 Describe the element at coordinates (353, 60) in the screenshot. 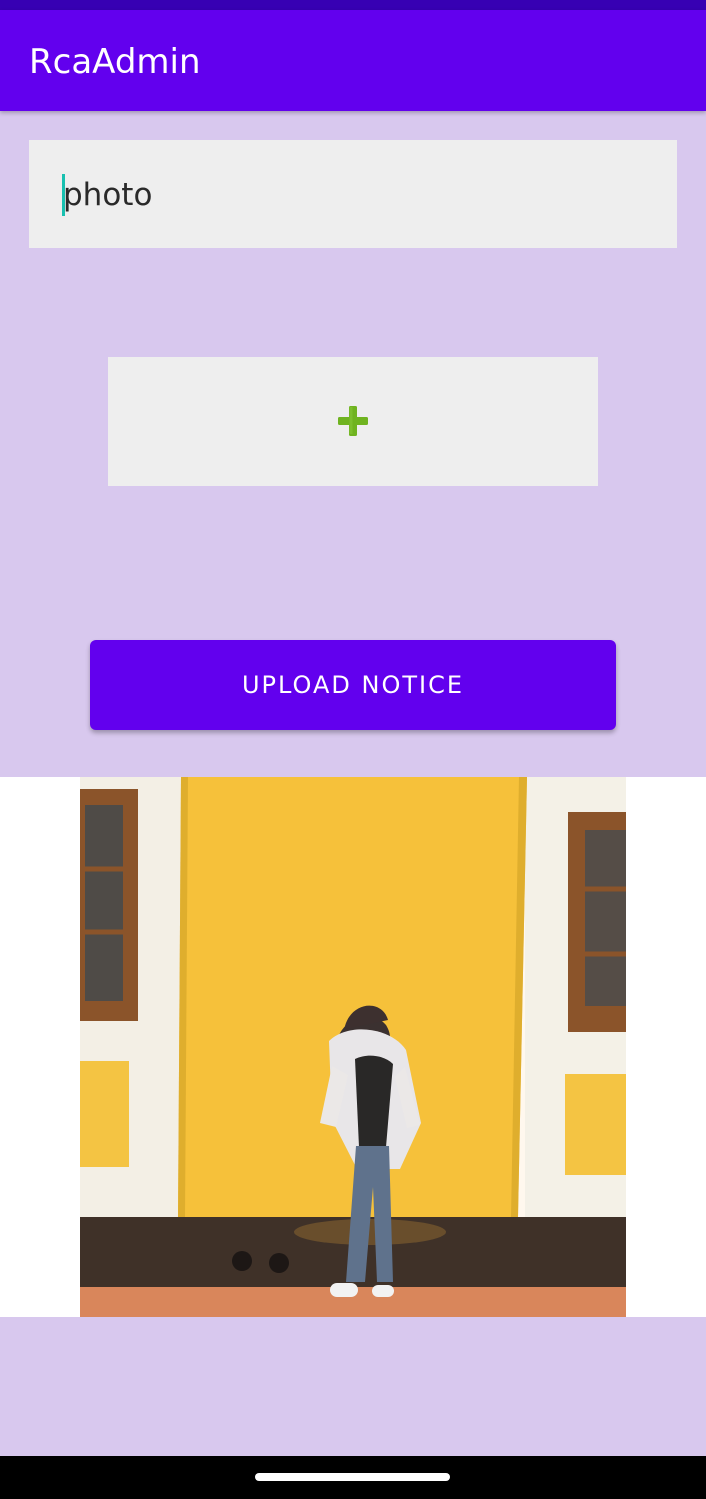

I see `app-bar: RcaAdmin` at that location.